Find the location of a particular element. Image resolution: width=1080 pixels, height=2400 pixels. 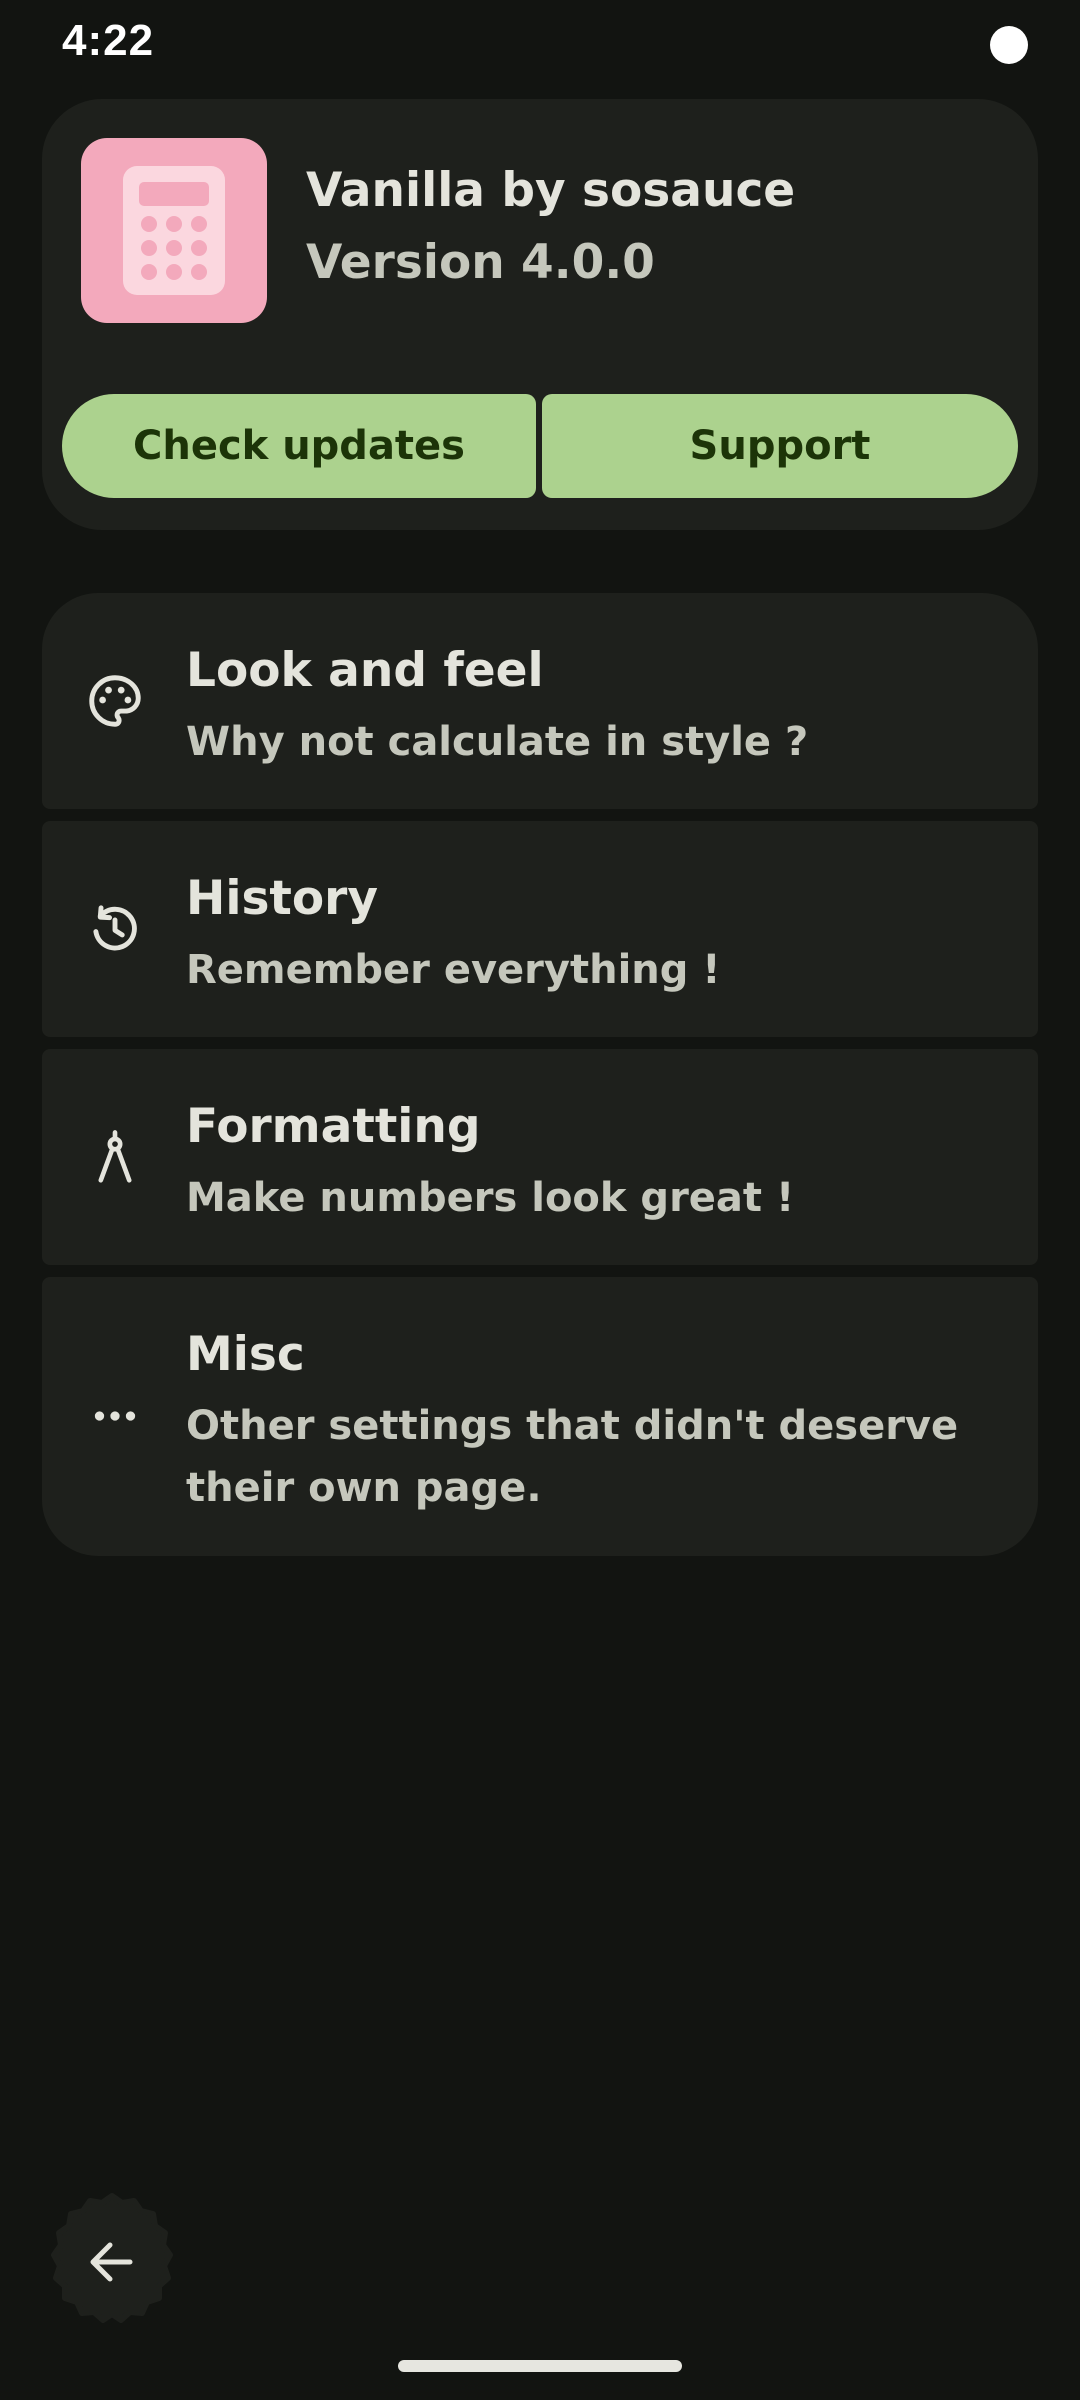

menu-item-history: History Remember everything ! is located at coordinates (540, 929).